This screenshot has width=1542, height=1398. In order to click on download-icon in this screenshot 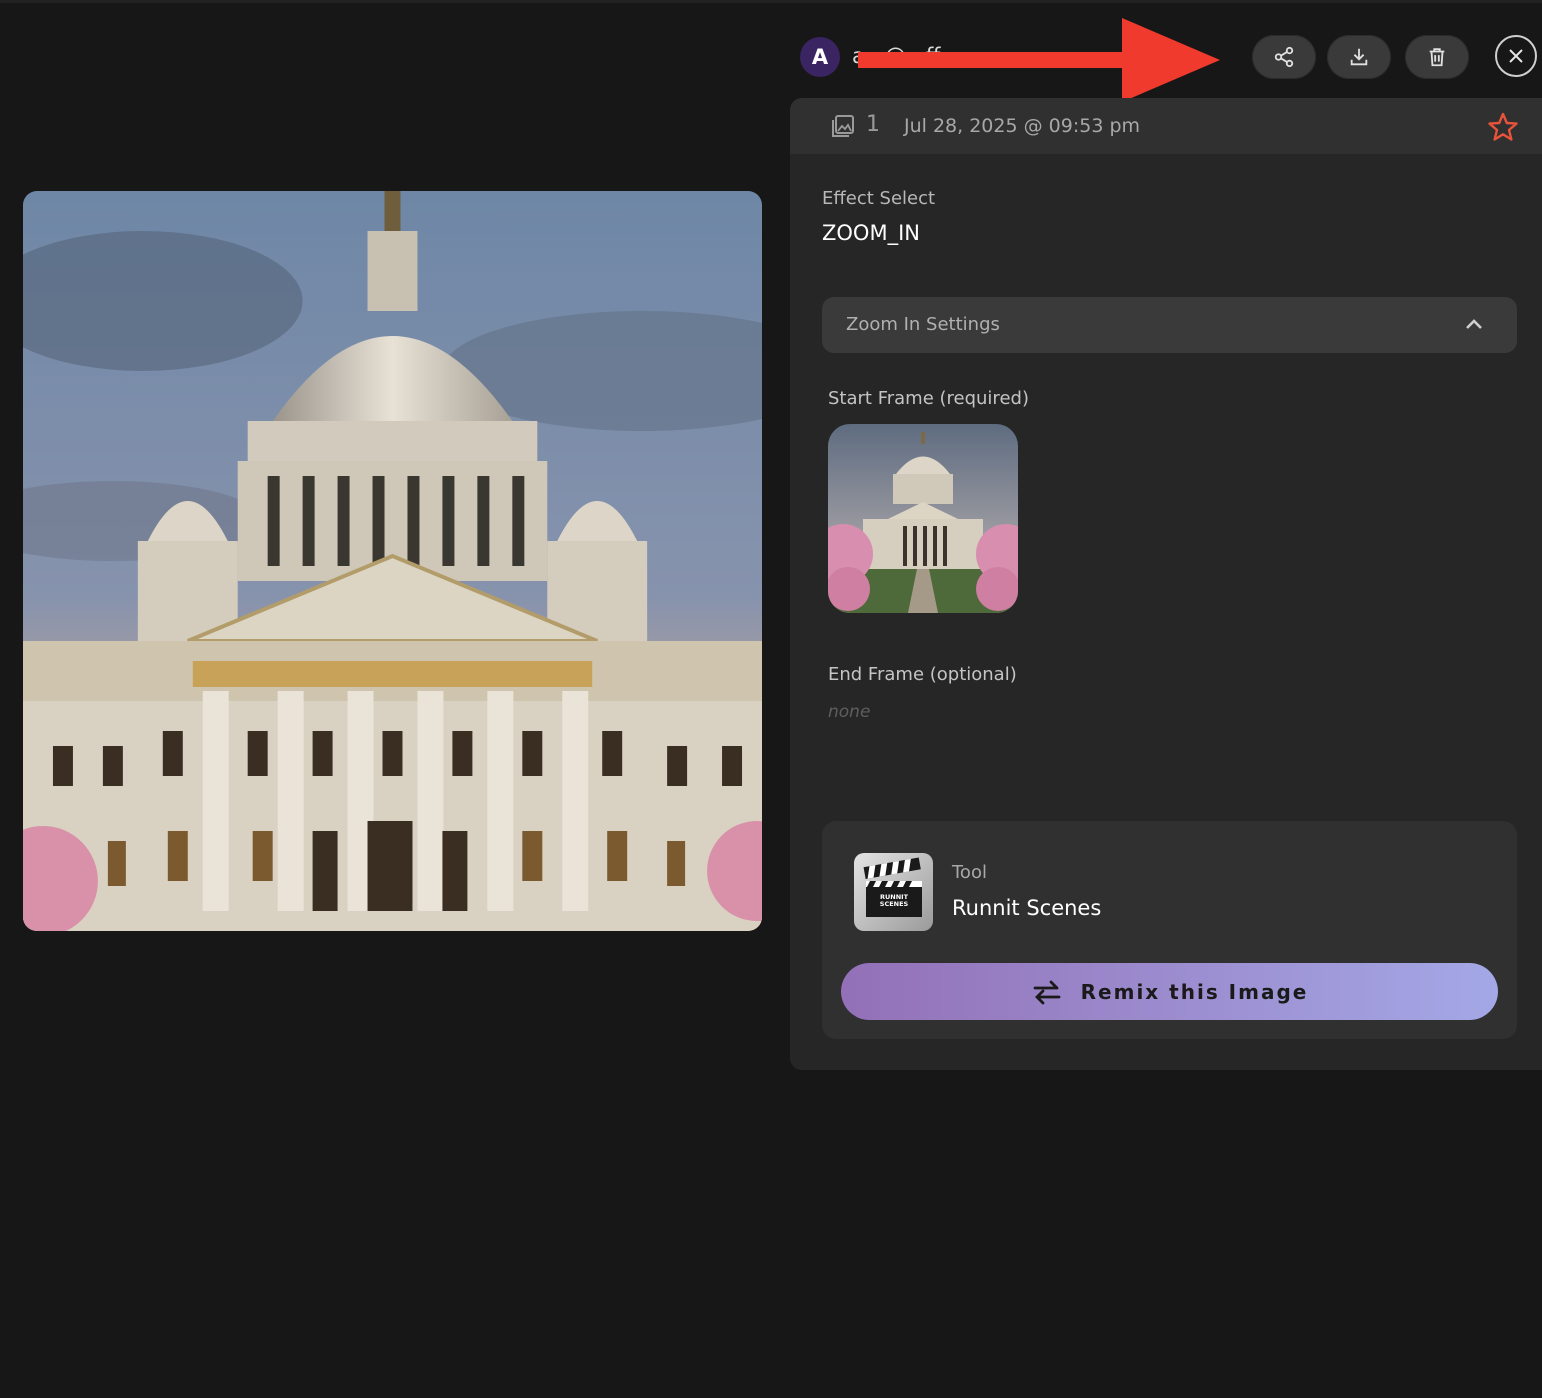, I will do `click(1359, 57)`.